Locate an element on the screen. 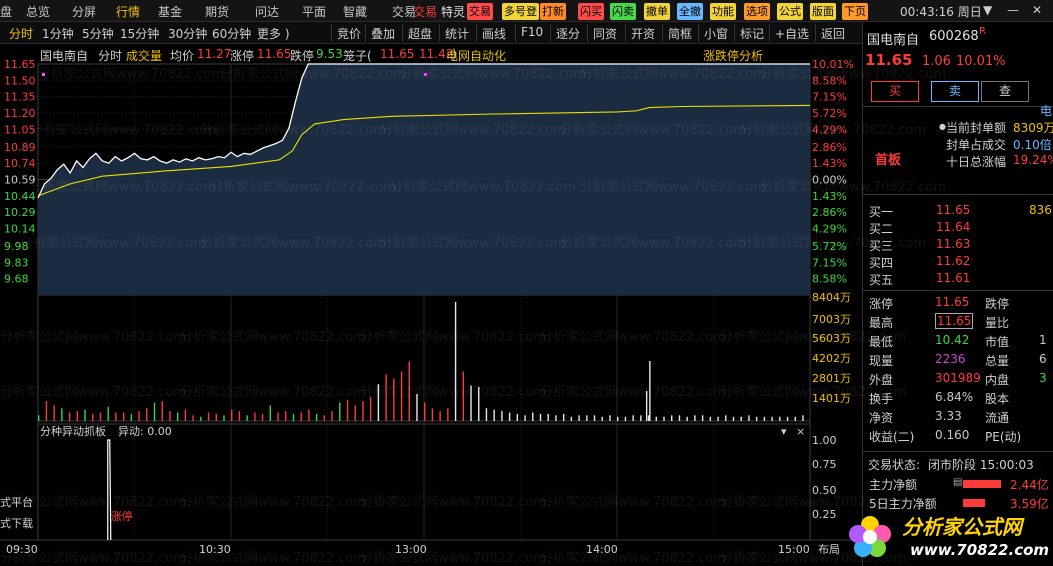 Image resolution: width=1053 pixels, height=566 pixels. sell-button: 卖 is located at coordinates (955, 91).